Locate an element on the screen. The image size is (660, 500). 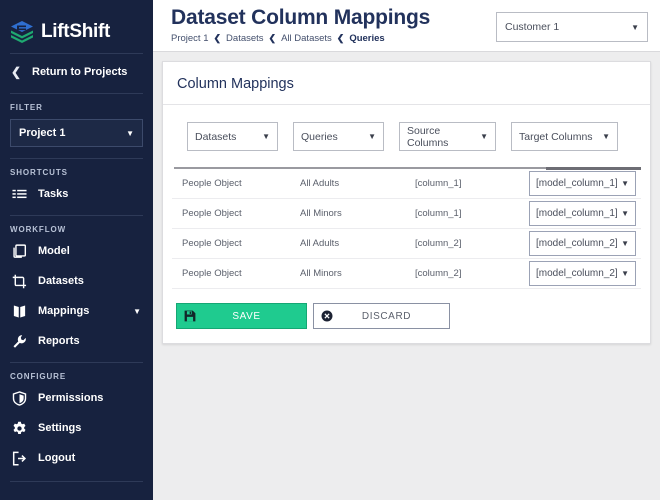
wrench-icon is located at coordinates (19, 341).